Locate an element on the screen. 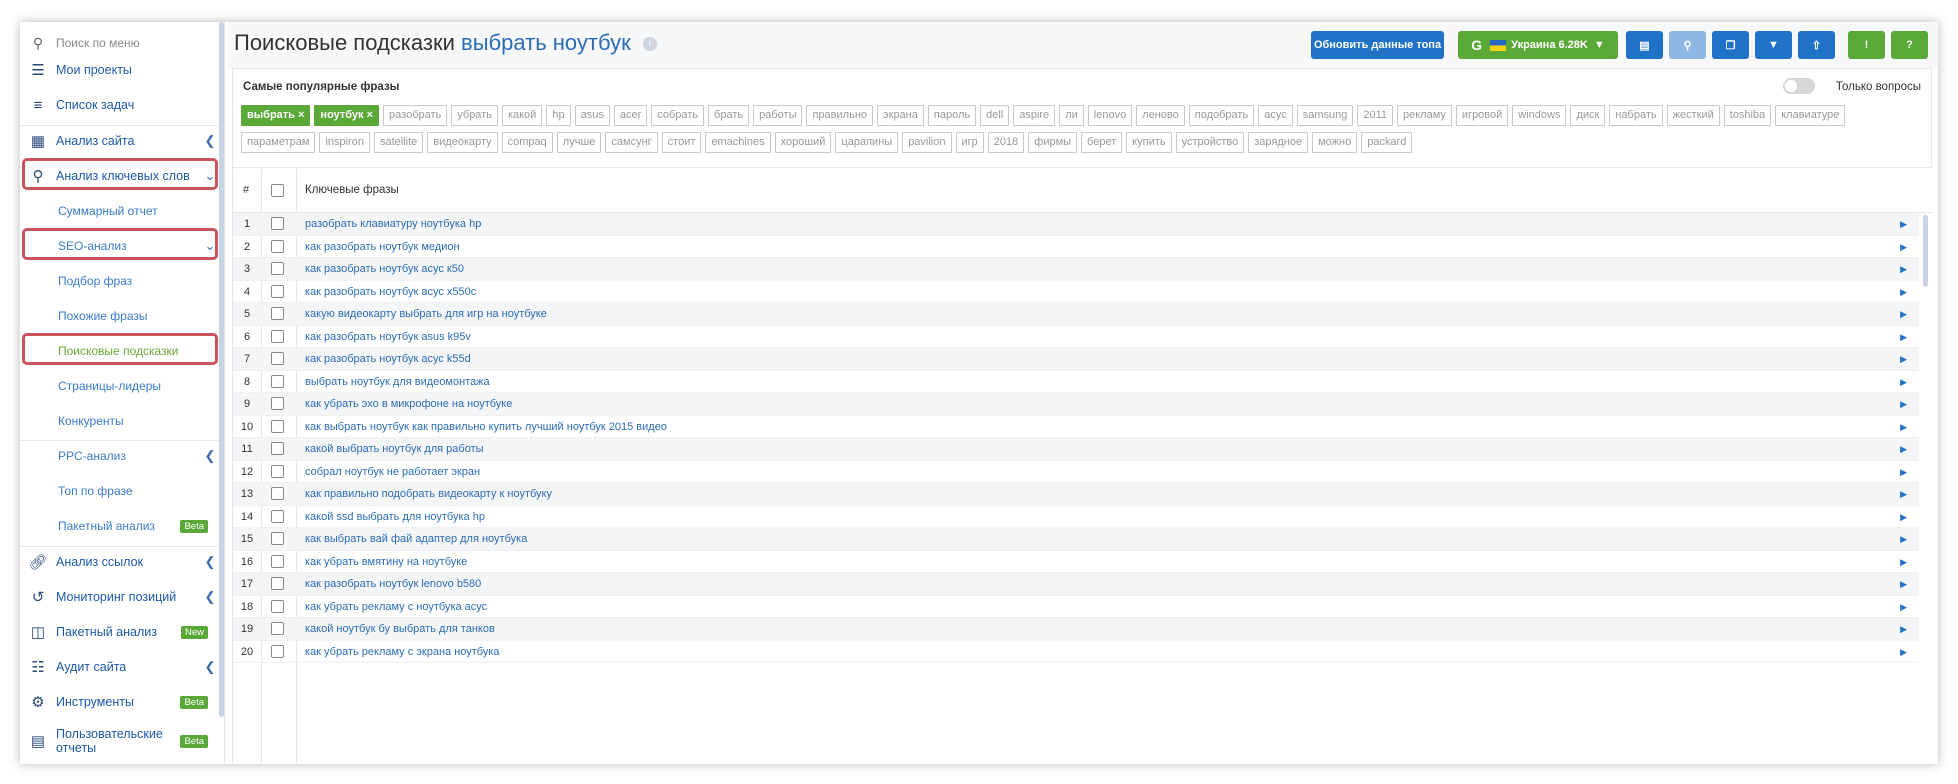 This screenshot has width=1958, height=784. phrase-tag: параметрам is located at coordinates (278, 142).